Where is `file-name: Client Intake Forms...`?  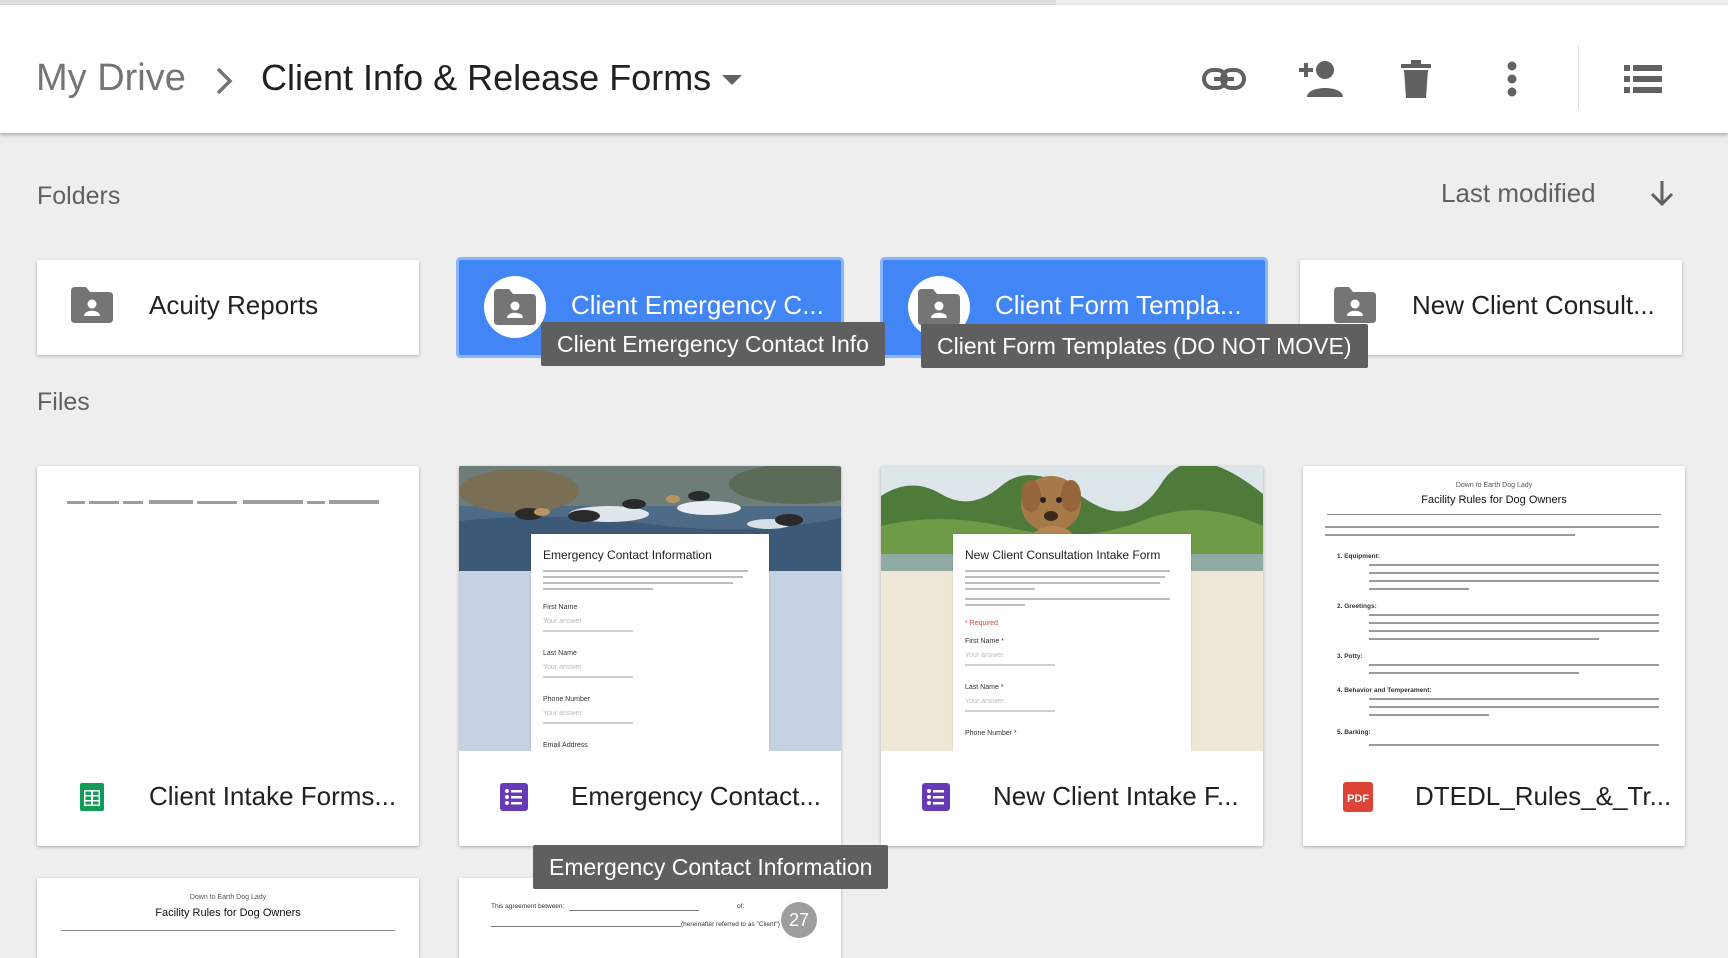 file-name: Client Intake Forms... is located at coordinates (273, 796).